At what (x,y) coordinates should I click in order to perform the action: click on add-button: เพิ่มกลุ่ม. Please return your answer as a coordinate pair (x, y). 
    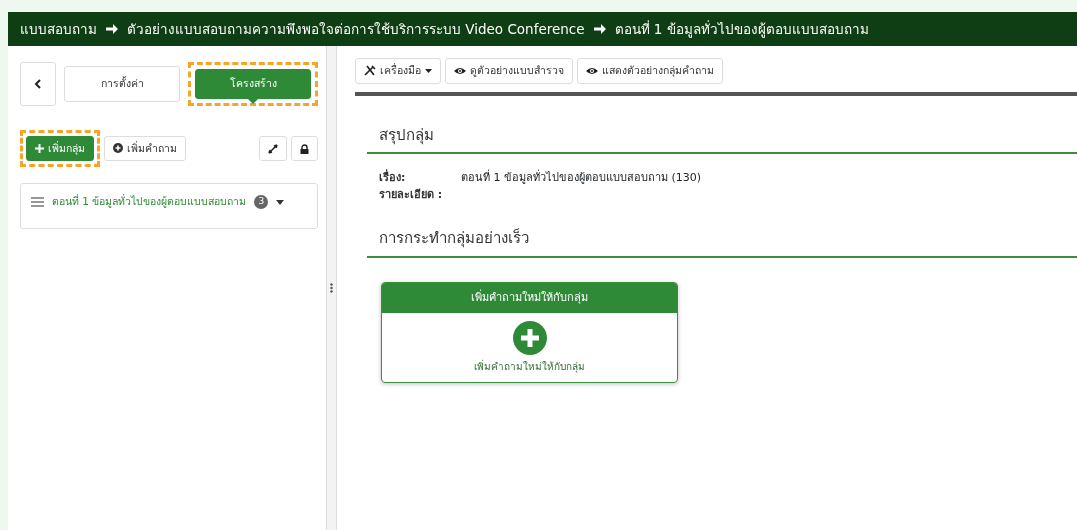
    Looking at the image, I should click on (60, 148).